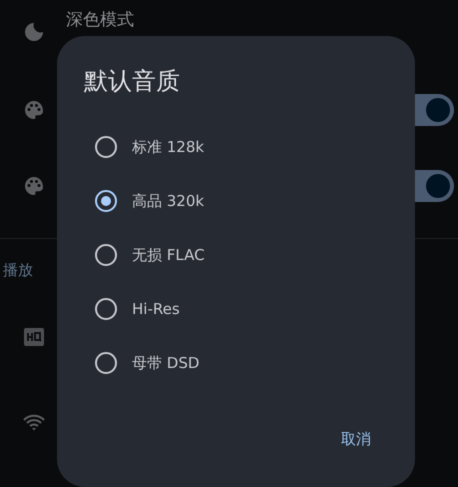 This screenshot has height=487, width=458. What do you see at coordinates (168, 201) in the screenshot?
I see `option-label: 高品 320k` at bounding box center [168, 201].